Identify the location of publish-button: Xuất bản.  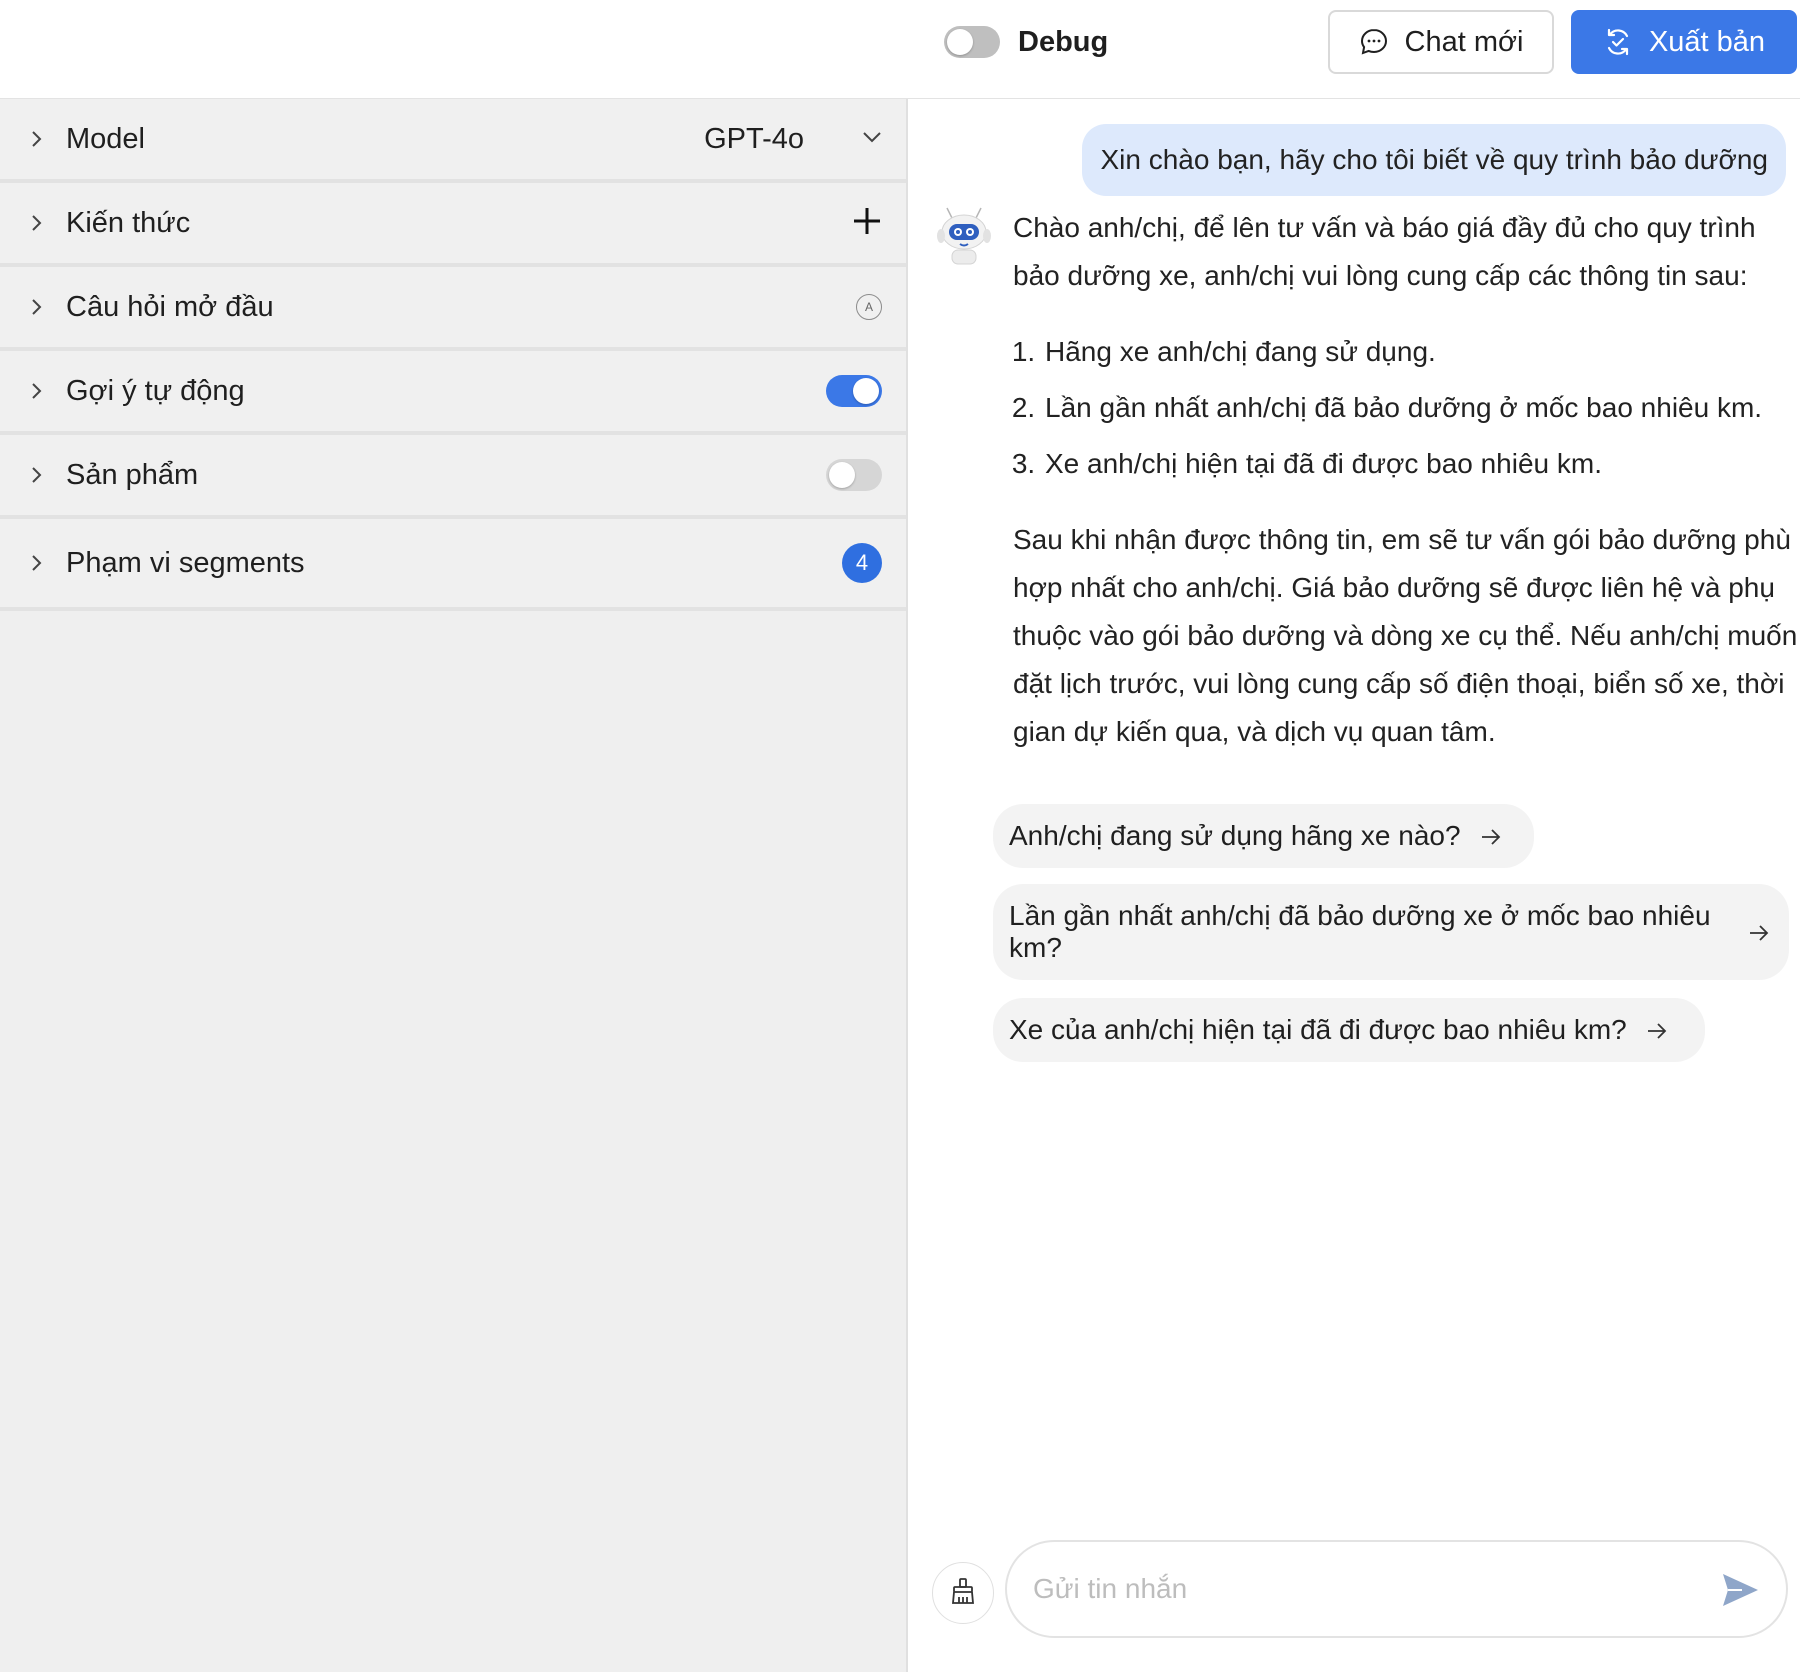
(1684, 42).